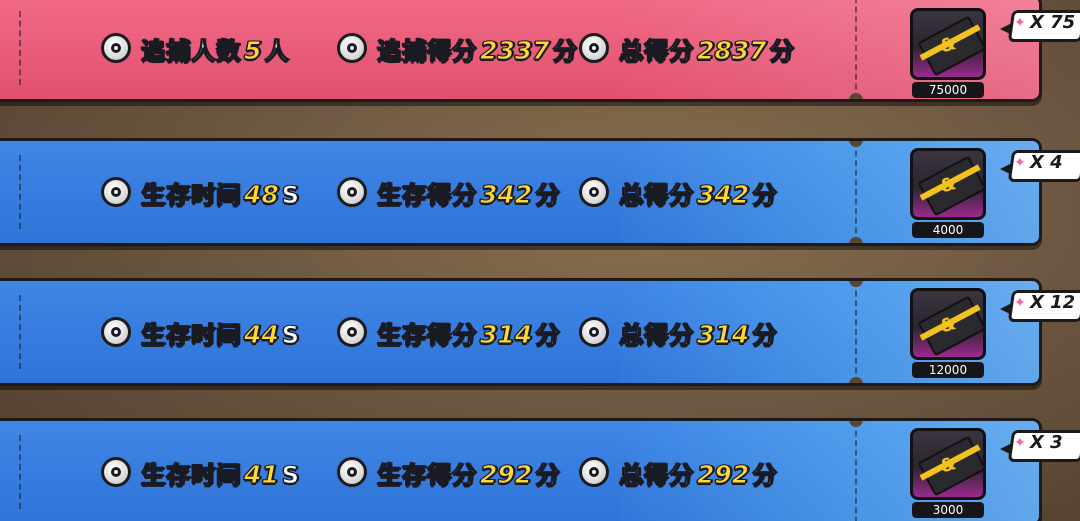 The image size is (1080, 521). I want to click on reward-amount: 3000, so click(948, 510).